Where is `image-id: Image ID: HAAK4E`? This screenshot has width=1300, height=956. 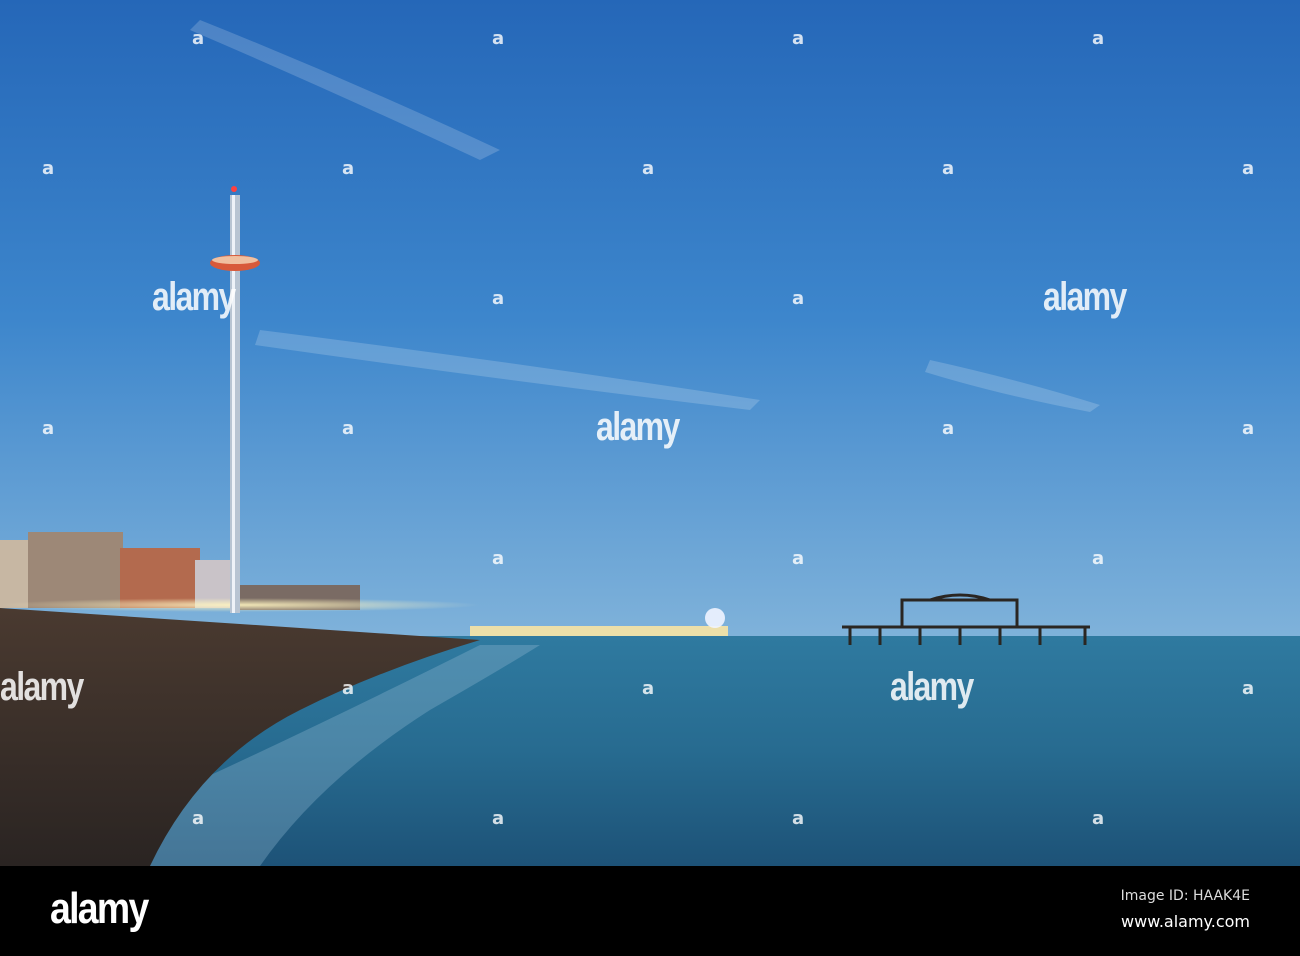
image-id: Image ID: HAAK4E is located at coordinates (1185, 896).